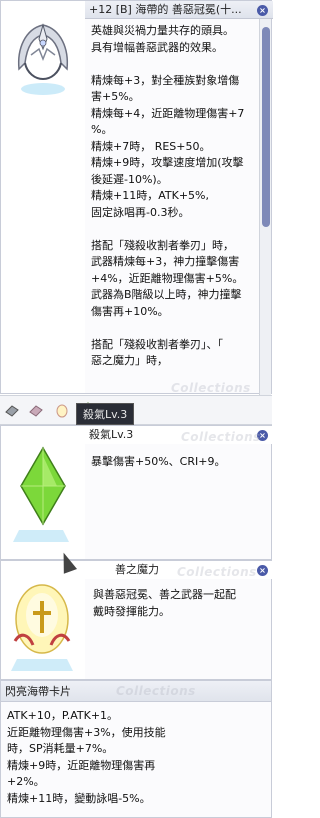 This screenshot has height=818, width=320. I want to click on description-line: 精煉+11時，ATK+5%,, so click(150, 195).